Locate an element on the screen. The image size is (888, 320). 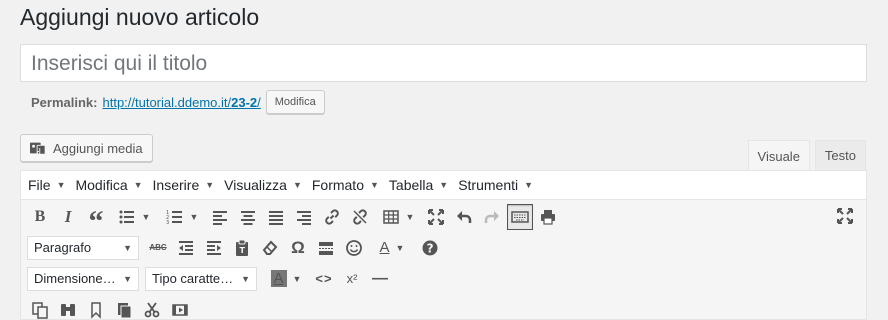
undo-button is located at coordinates (464, 217).